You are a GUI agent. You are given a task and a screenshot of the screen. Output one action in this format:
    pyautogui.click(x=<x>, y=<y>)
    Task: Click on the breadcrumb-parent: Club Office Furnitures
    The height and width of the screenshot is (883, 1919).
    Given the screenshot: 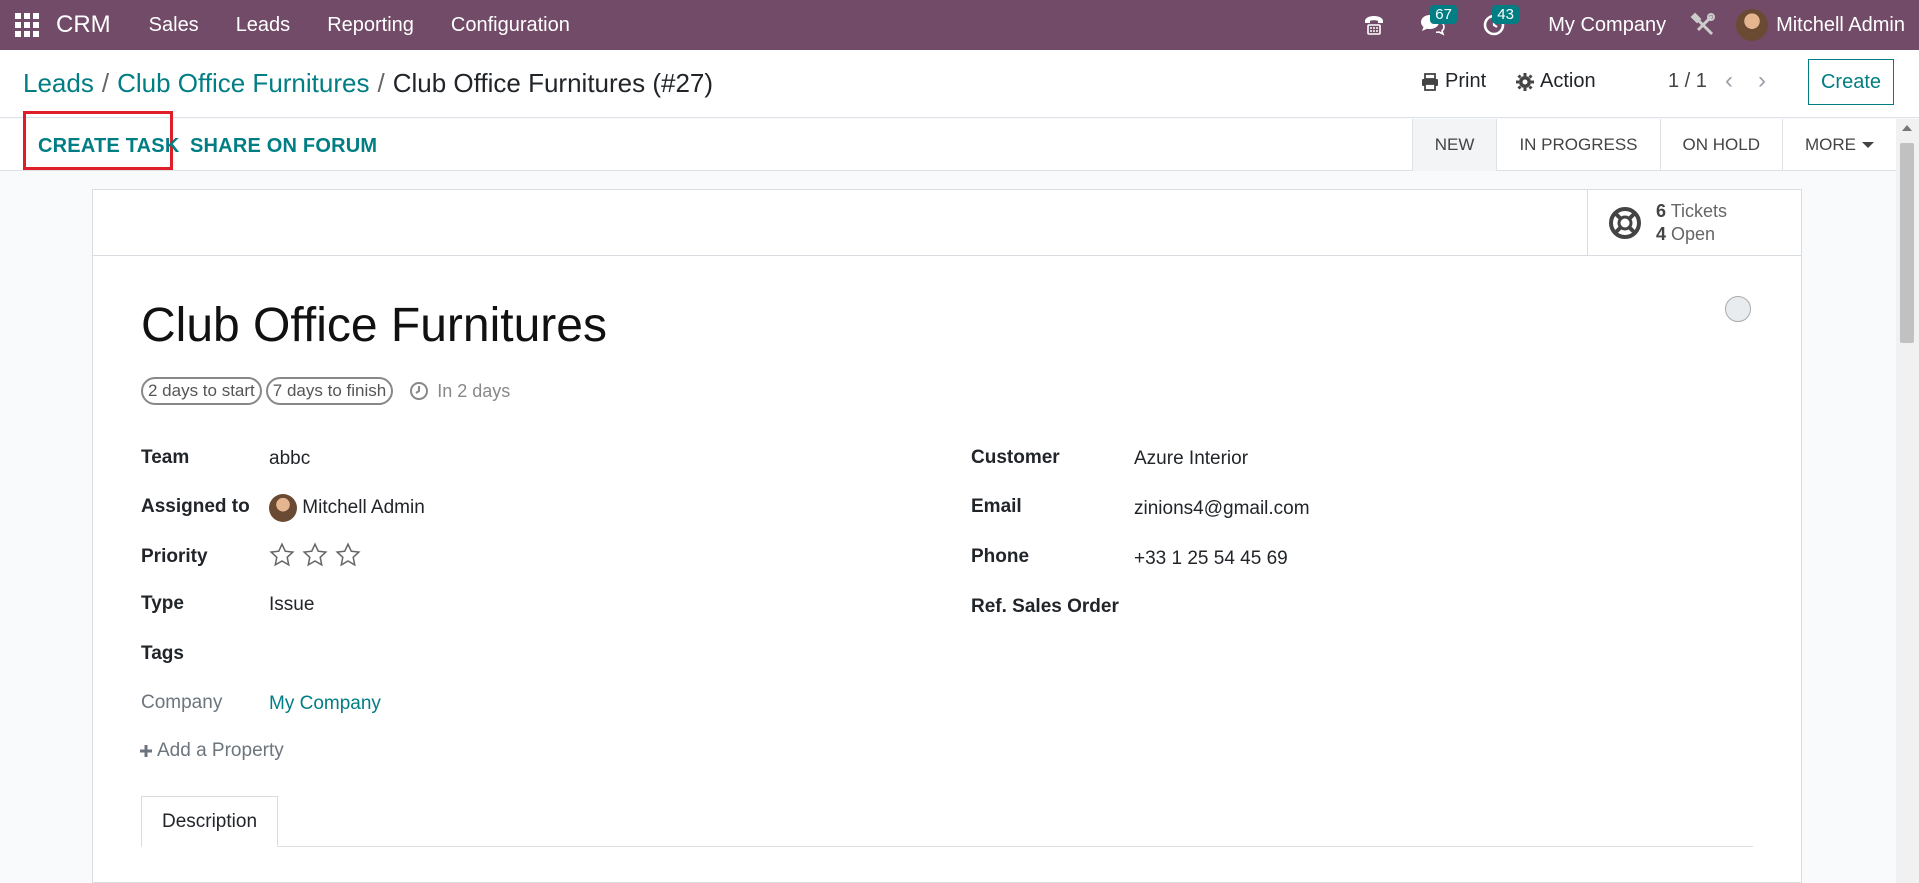 What is the action you would take?
    pyautogui.click(x=243, y=83)
    